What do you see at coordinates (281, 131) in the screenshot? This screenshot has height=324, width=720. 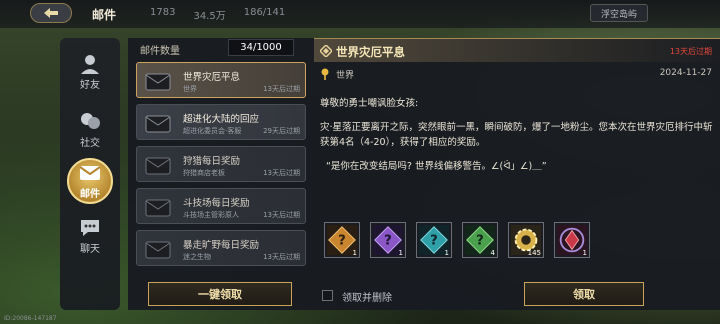 I see `mail-expiry: 29天后过期` at bounding box center [281, 131].